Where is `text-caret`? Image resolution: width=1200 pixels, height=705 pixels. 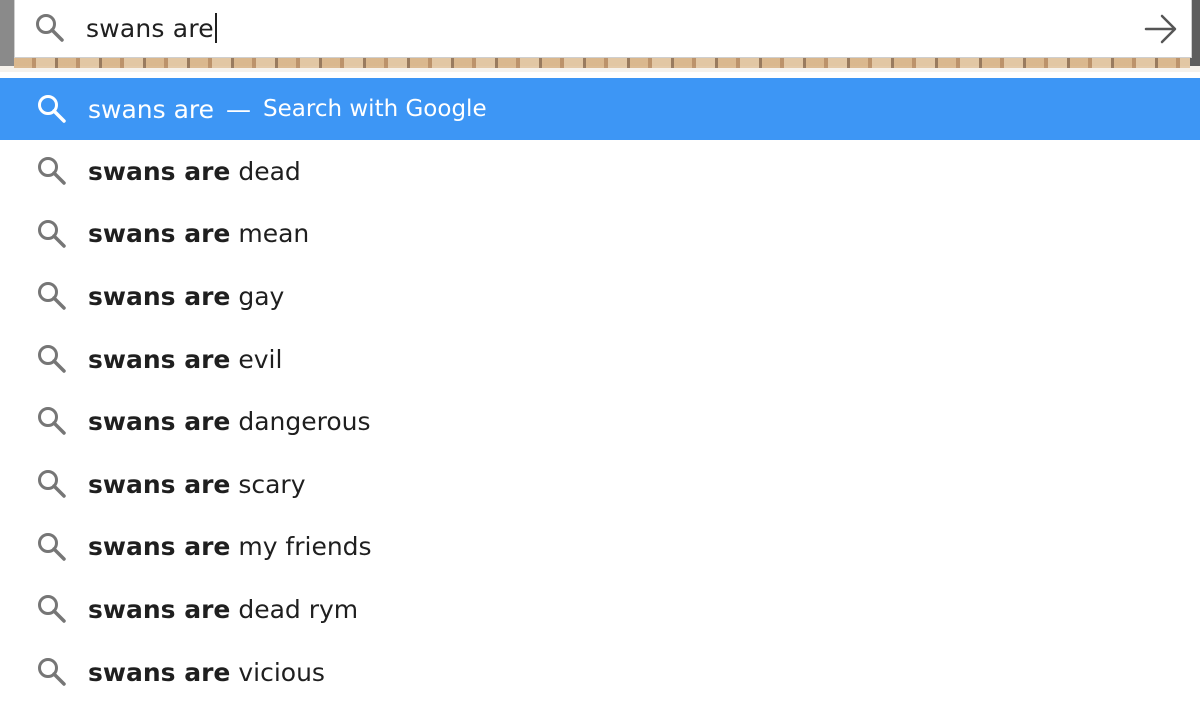 text-caret is located at coordinates (215, 28).